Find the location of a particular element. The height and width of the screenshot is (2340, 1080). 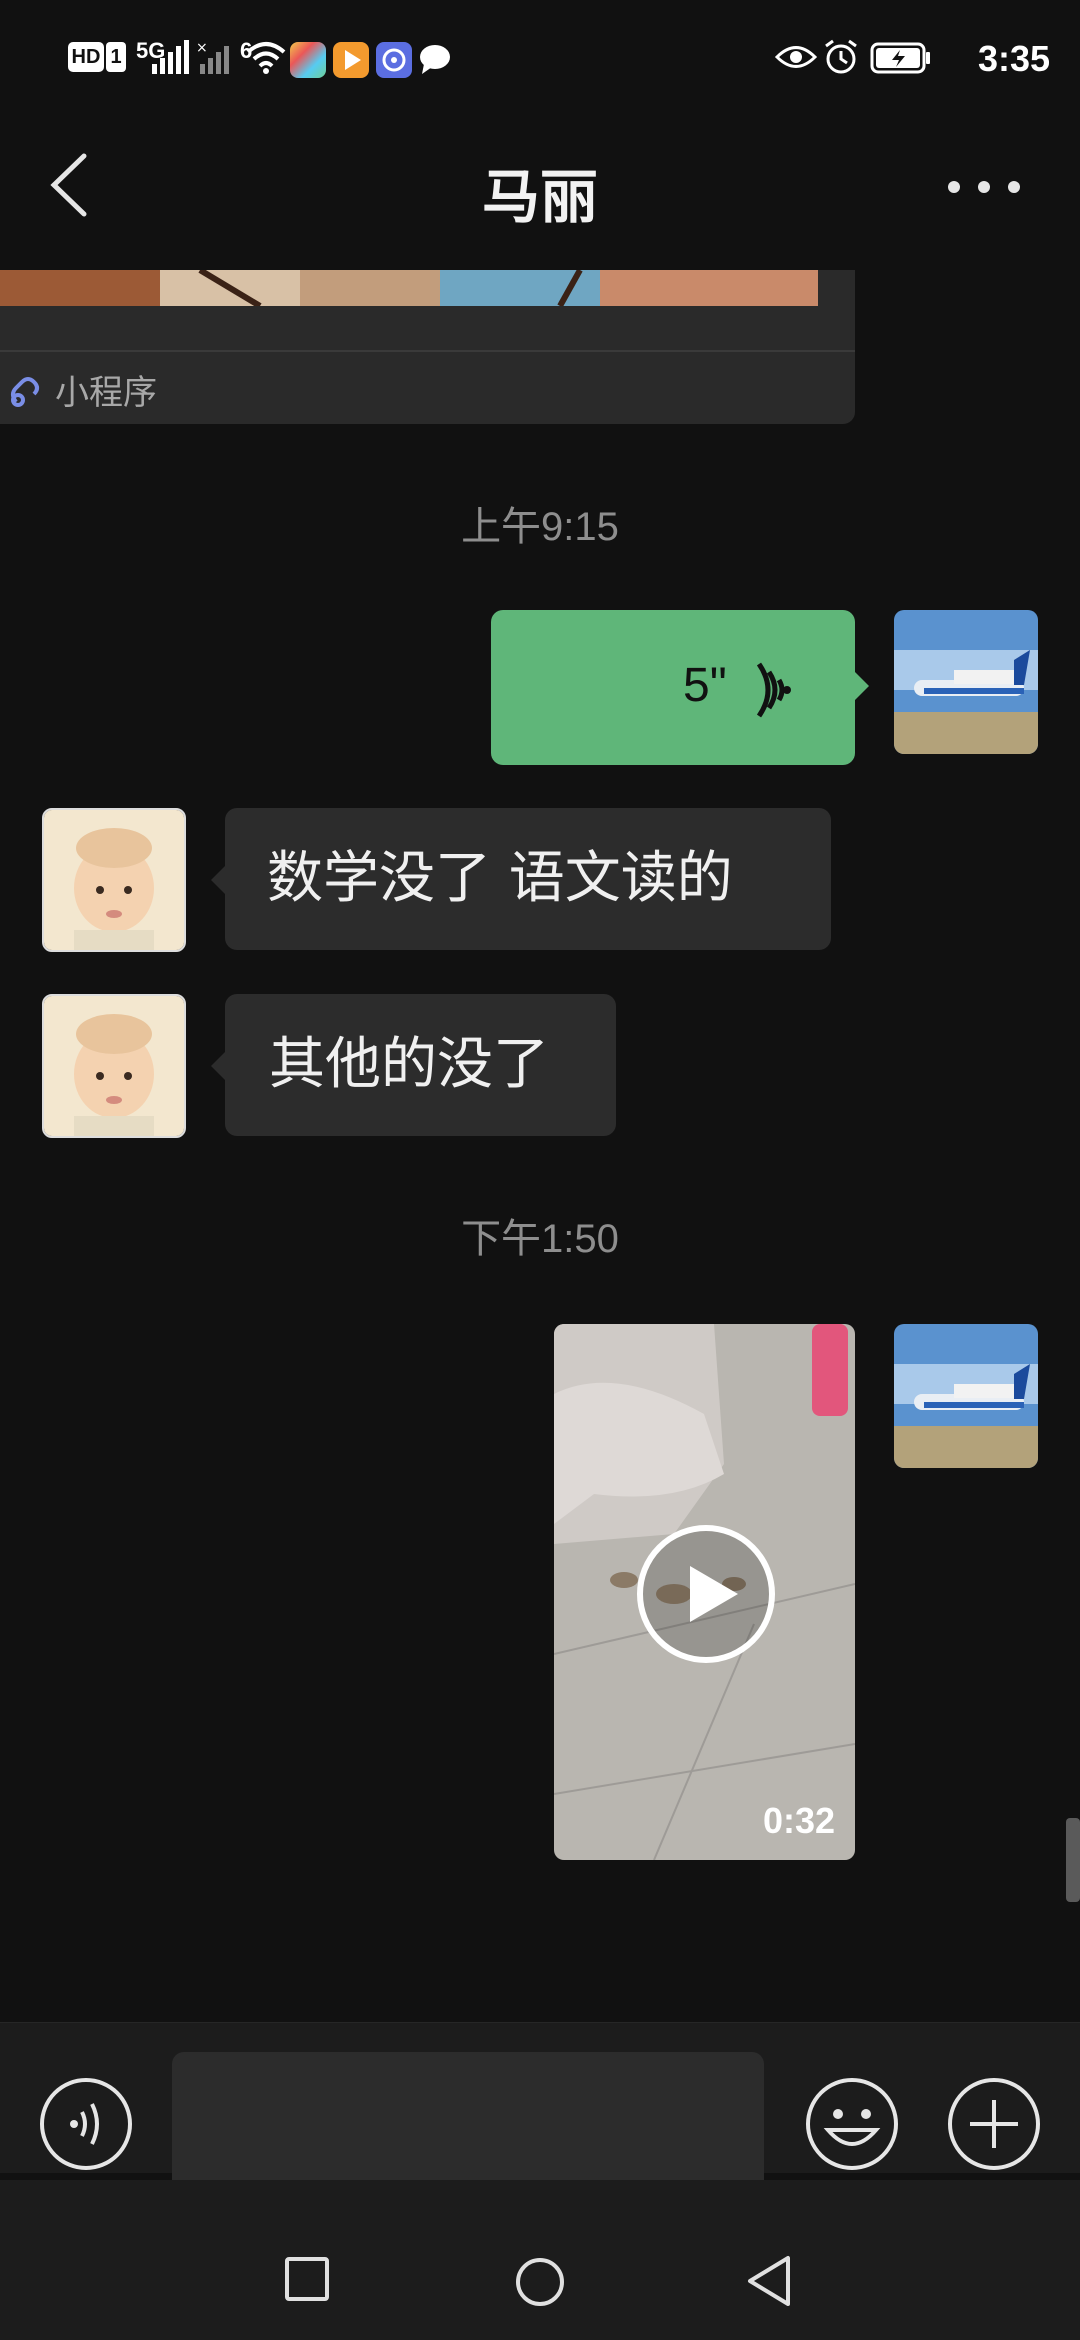

status-bar: HD 1 5G × 6 3:35 is located at coordinates (540, 60).